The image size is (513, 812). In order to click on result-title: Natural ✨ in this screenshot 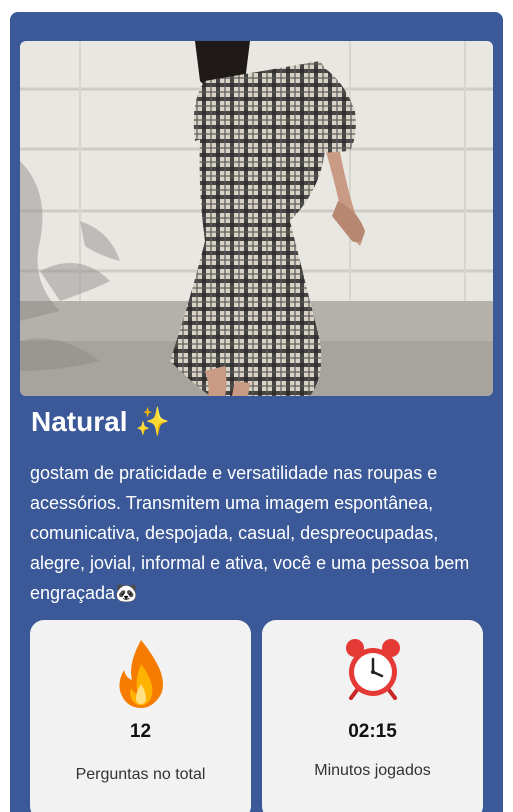, I will do `click(101, 421)`.